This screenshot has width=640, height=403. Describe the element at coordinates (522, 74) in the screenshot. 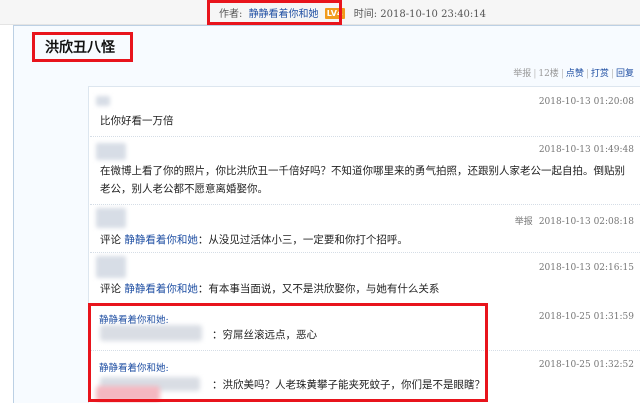

I see `report-link: 举报` at that location.